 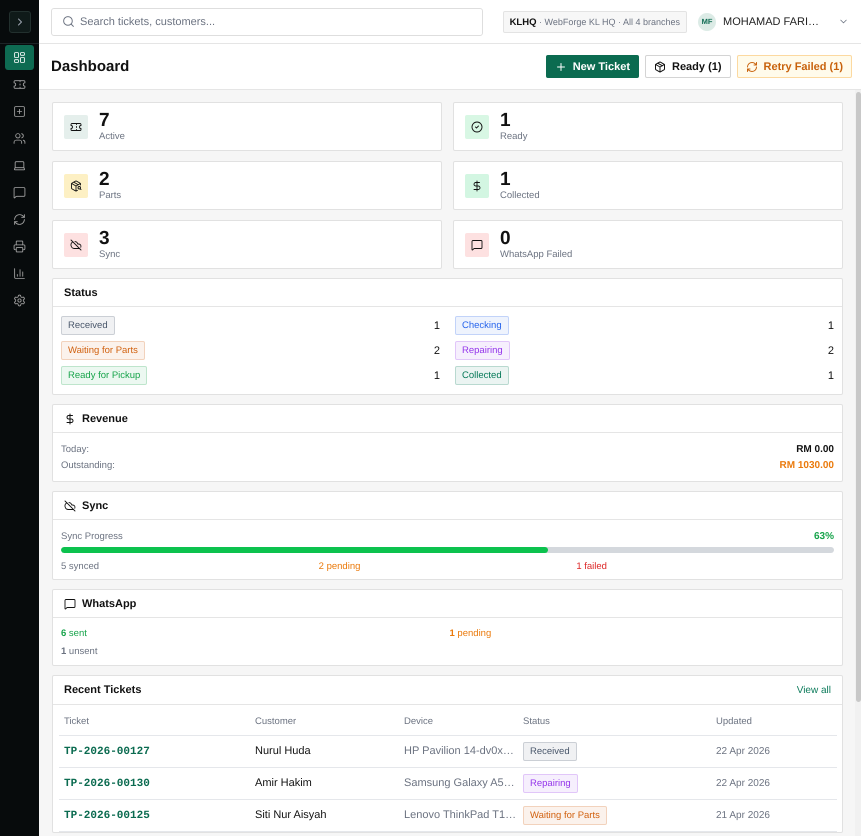 I want to click on stat-value: 2, so click(x=105, y=180).